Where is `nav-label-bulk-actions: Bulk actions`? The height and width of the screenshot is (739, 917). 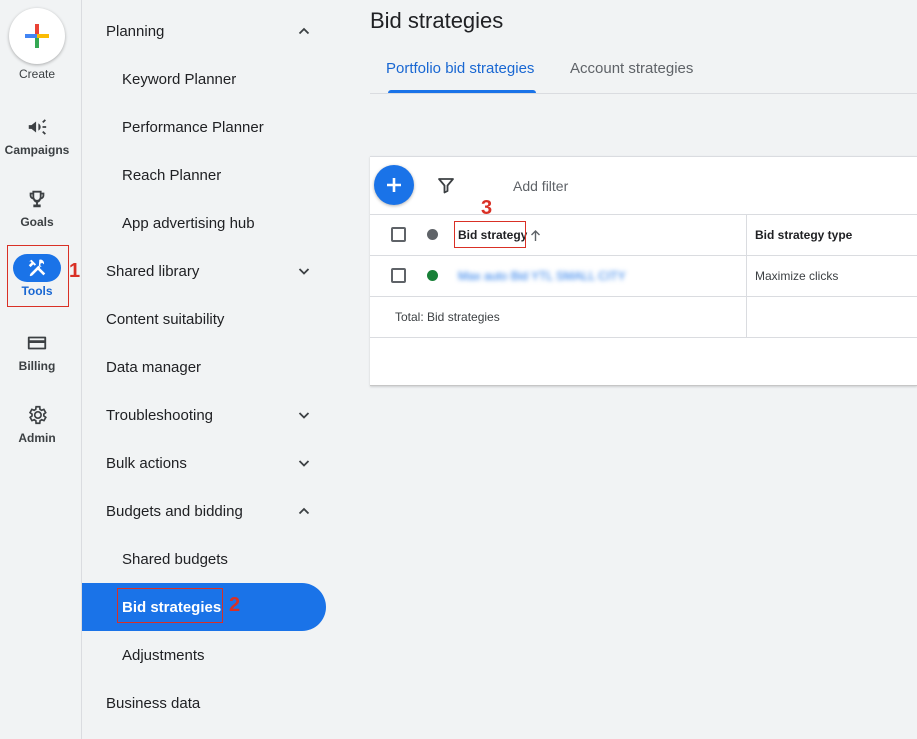
nav-label-bulk-actions: Bulk actions is located at coordinates (146, 463).